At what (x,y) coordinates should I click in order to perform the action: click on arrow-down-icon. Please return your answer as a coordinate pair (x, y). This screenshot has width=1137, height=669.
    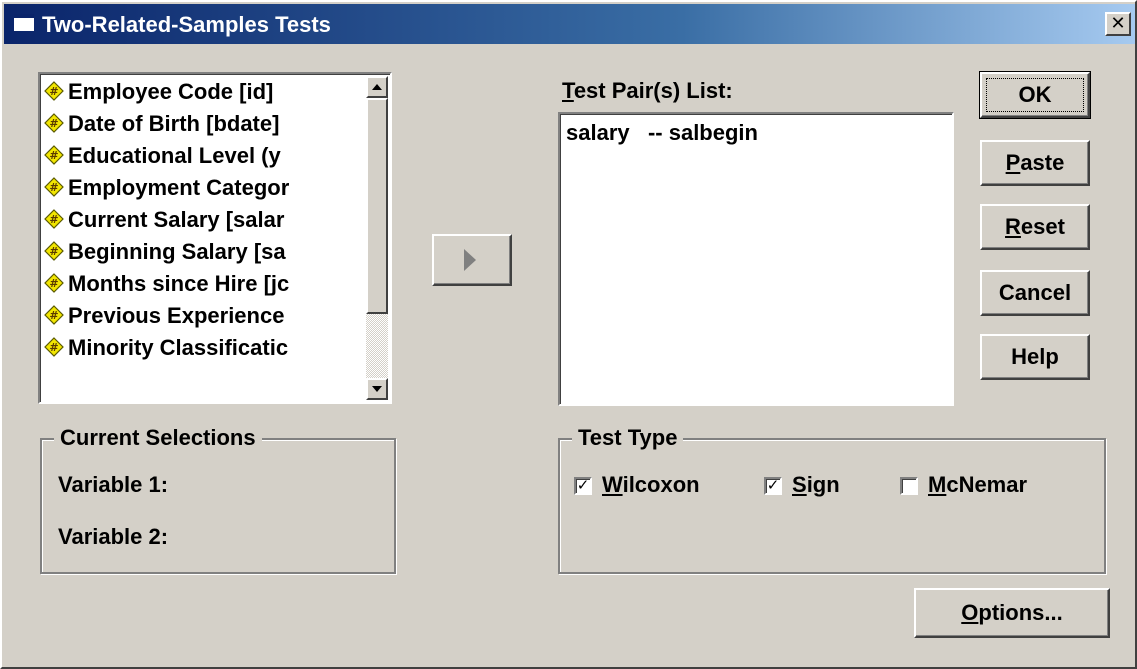
    Looking at the image, I should click on (377, 389).